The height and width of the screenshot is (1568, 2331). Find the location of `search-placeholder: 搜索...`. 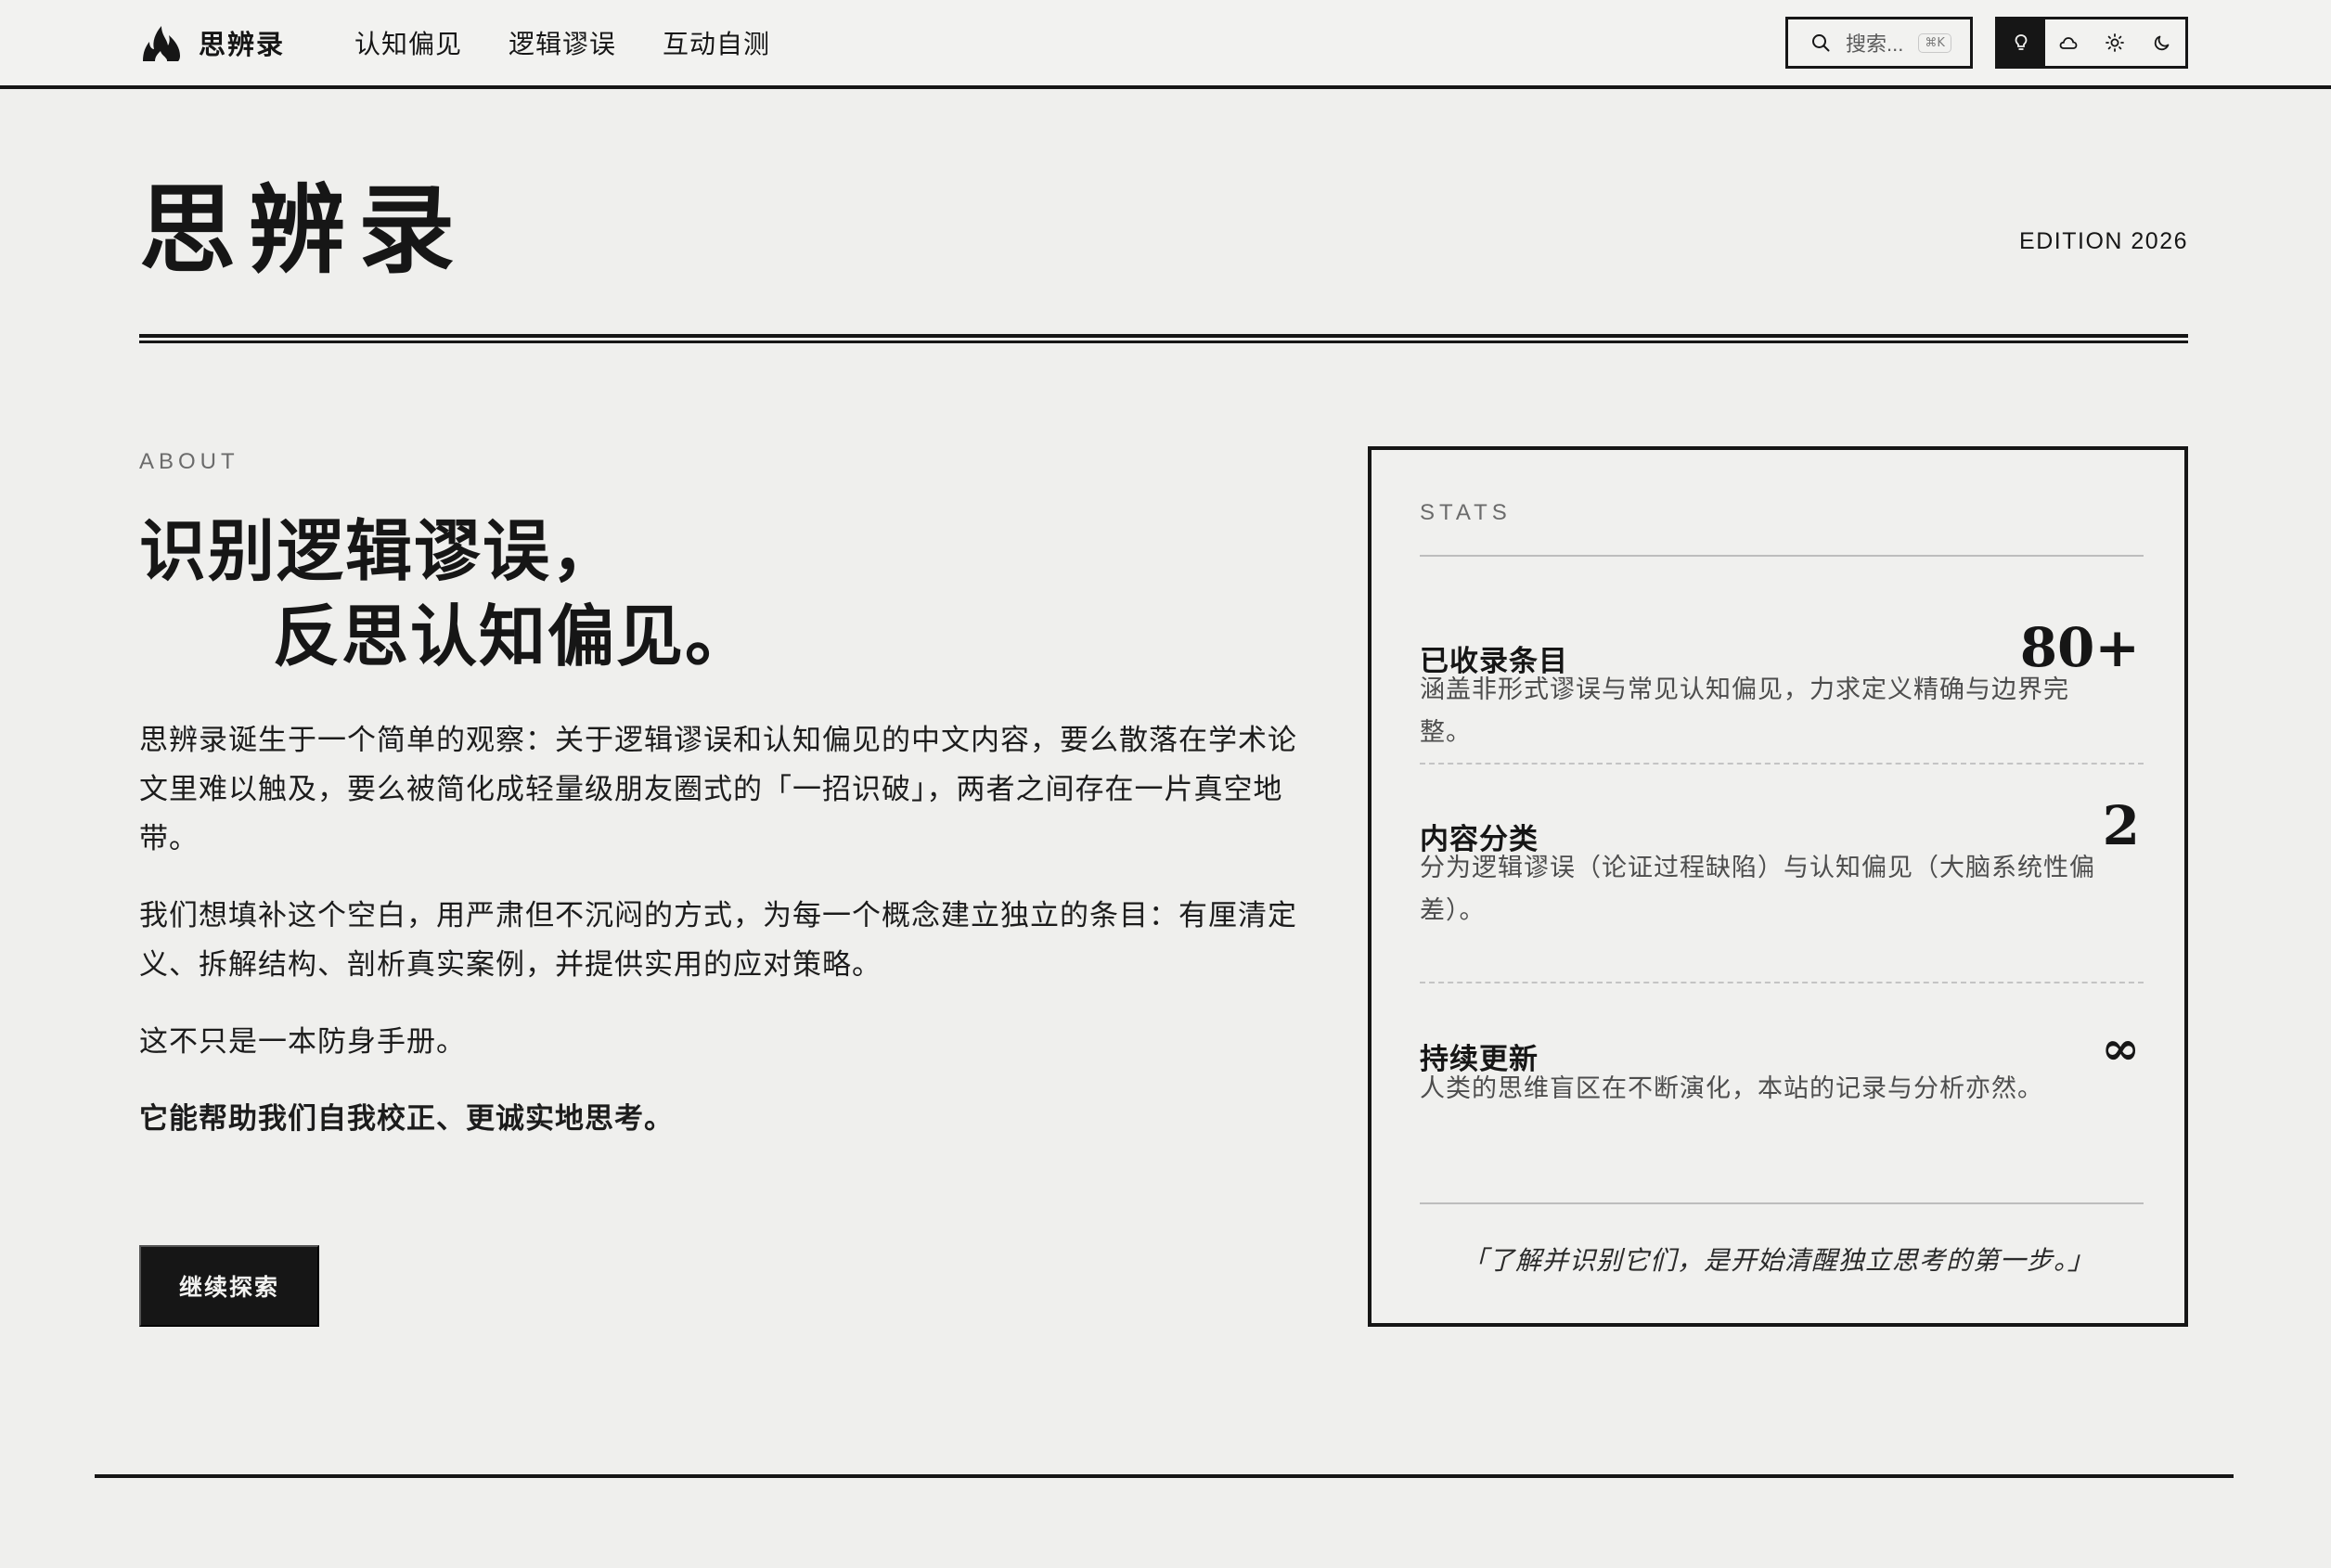

search-placeholder: 搜索... is located at coordinates (1875, 44).